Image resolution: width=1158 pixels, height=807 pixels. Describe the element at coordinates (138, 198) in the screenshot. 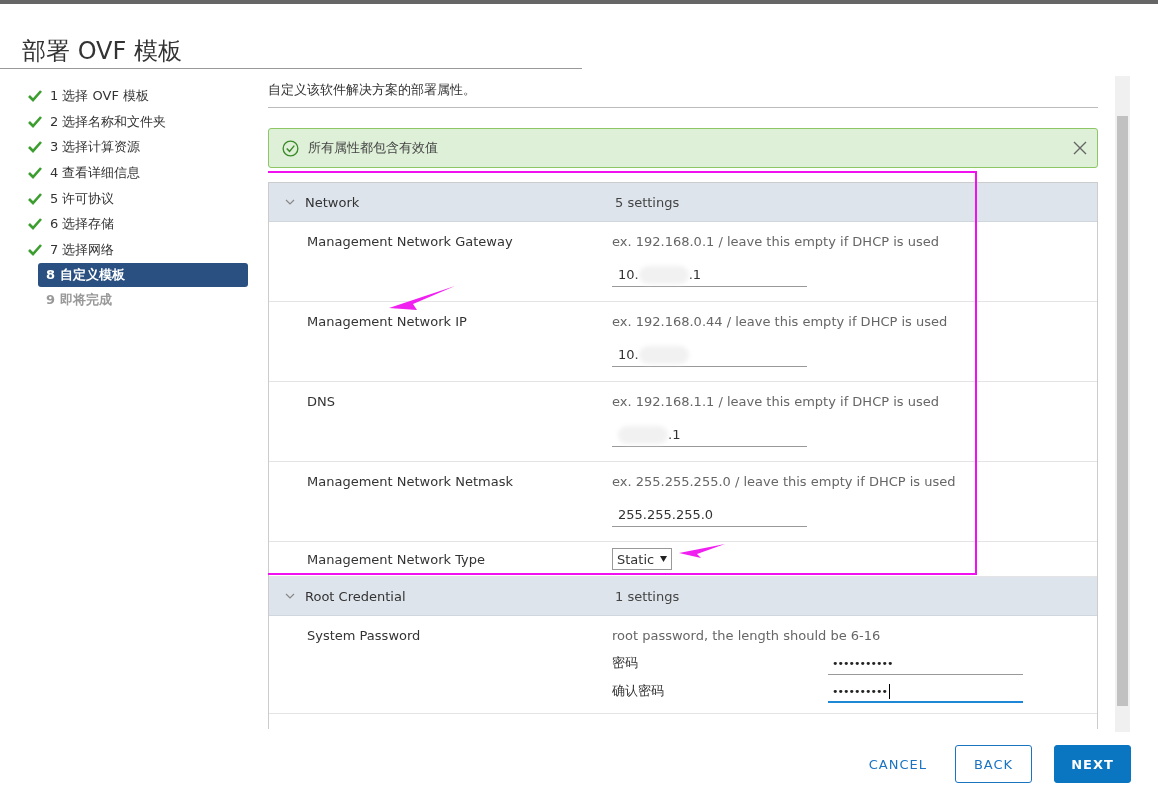

I see `wizard-step: 5 许可协议` at that location.